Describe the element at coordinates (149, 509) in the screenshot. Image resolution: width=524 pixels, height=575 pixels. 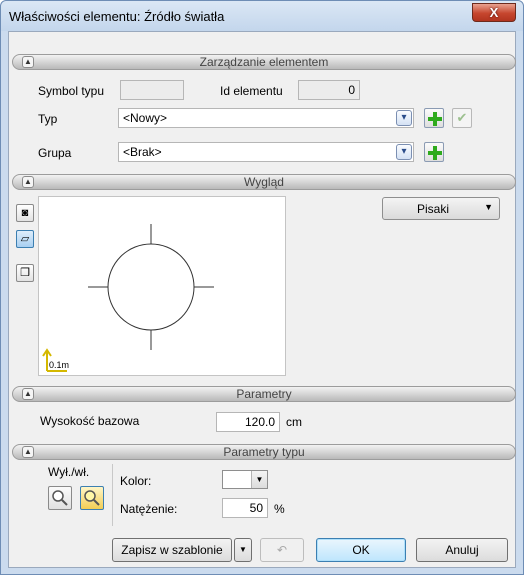
I see `intensity-label: Natężenie:` at that location.